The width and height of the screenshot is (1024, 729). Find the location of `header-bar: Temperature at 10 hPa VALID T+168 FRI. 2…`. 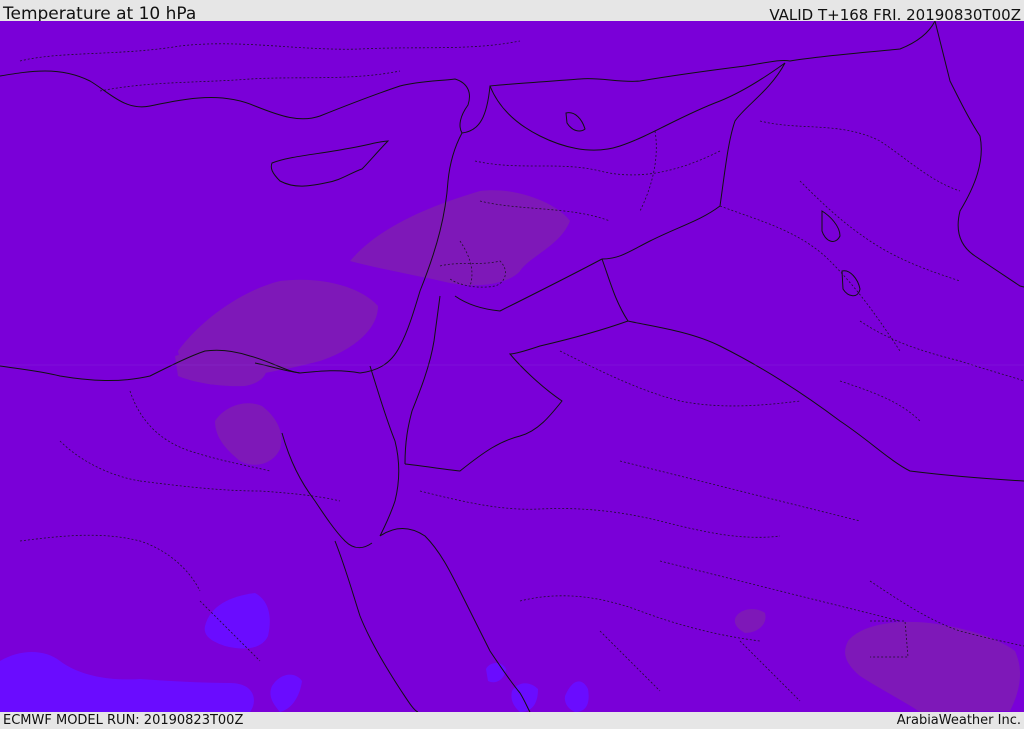

header-bar: Temperature at 10 hPa VALID T+168 FRI. 2… is located at coordinates (512, 12).